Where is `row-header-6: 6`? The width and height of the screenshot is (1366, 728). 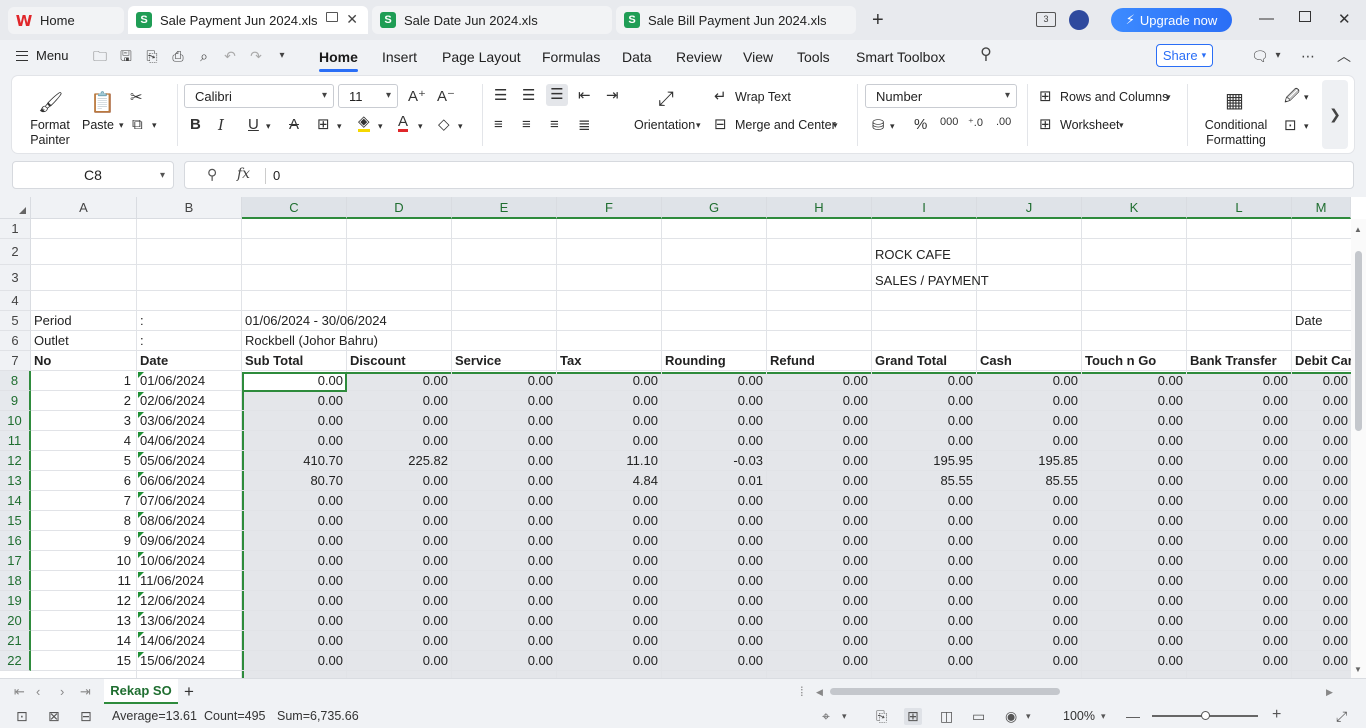
row-header-6: 6 is located at coordinates (15, 341).